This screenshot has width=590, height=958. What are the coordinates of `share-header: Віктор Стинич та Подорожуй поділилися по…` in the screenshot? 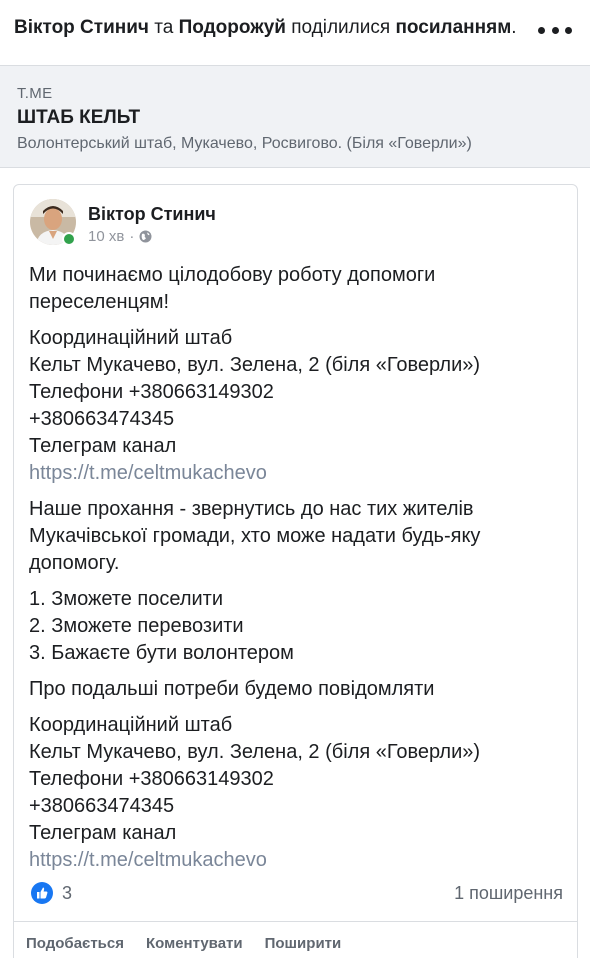 It's located at (295, 33).